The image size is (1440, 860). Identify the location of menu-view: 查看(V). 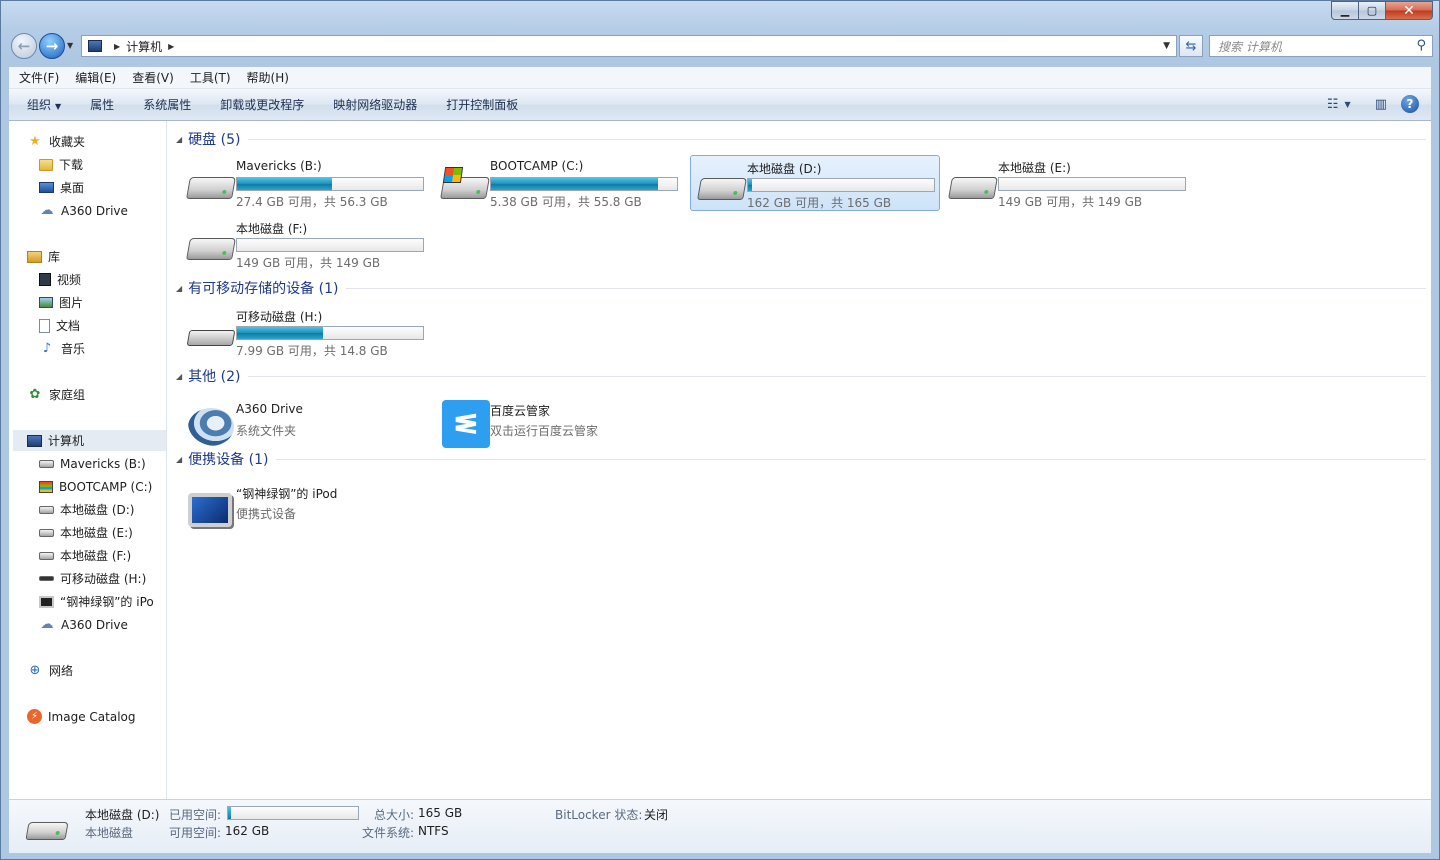
(153, 77).